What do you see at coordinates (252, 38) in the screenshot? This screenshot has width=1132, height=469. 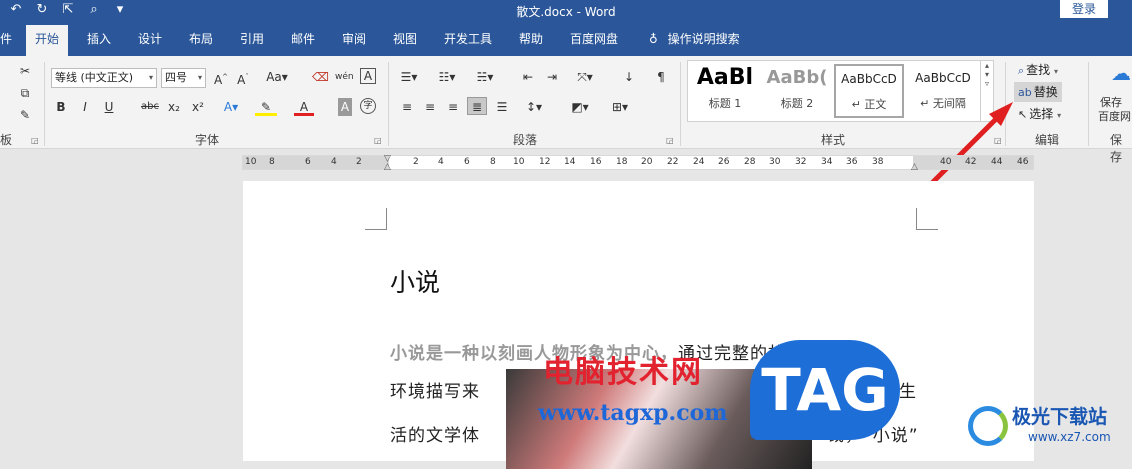 I see `tab-references: 引用` at bounding box center [252, 38].